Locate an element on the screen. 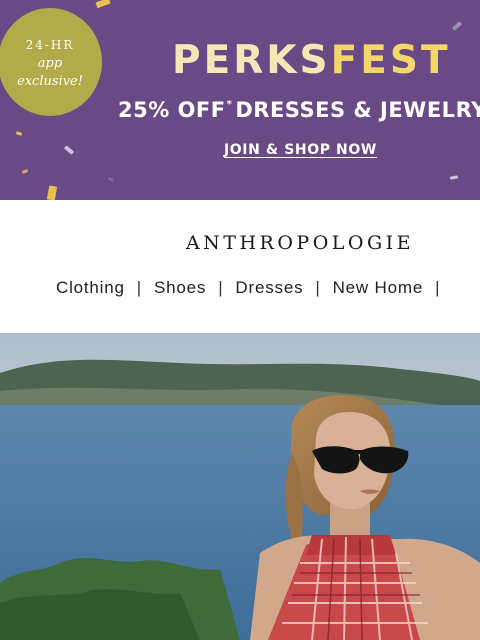 This screenshot has height=640, width=480. badge-line-2: app is located at coordinates (50, 63).